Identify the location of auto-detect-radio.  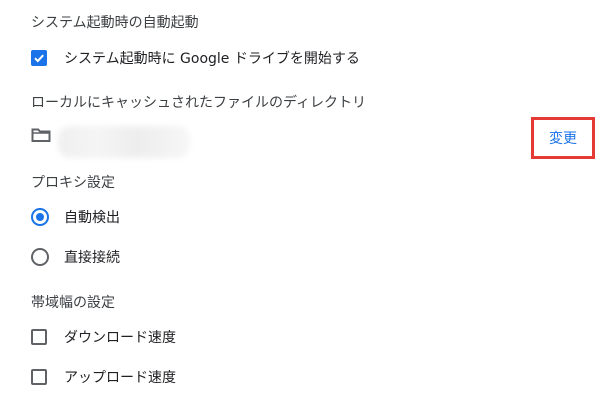
(40, 217).